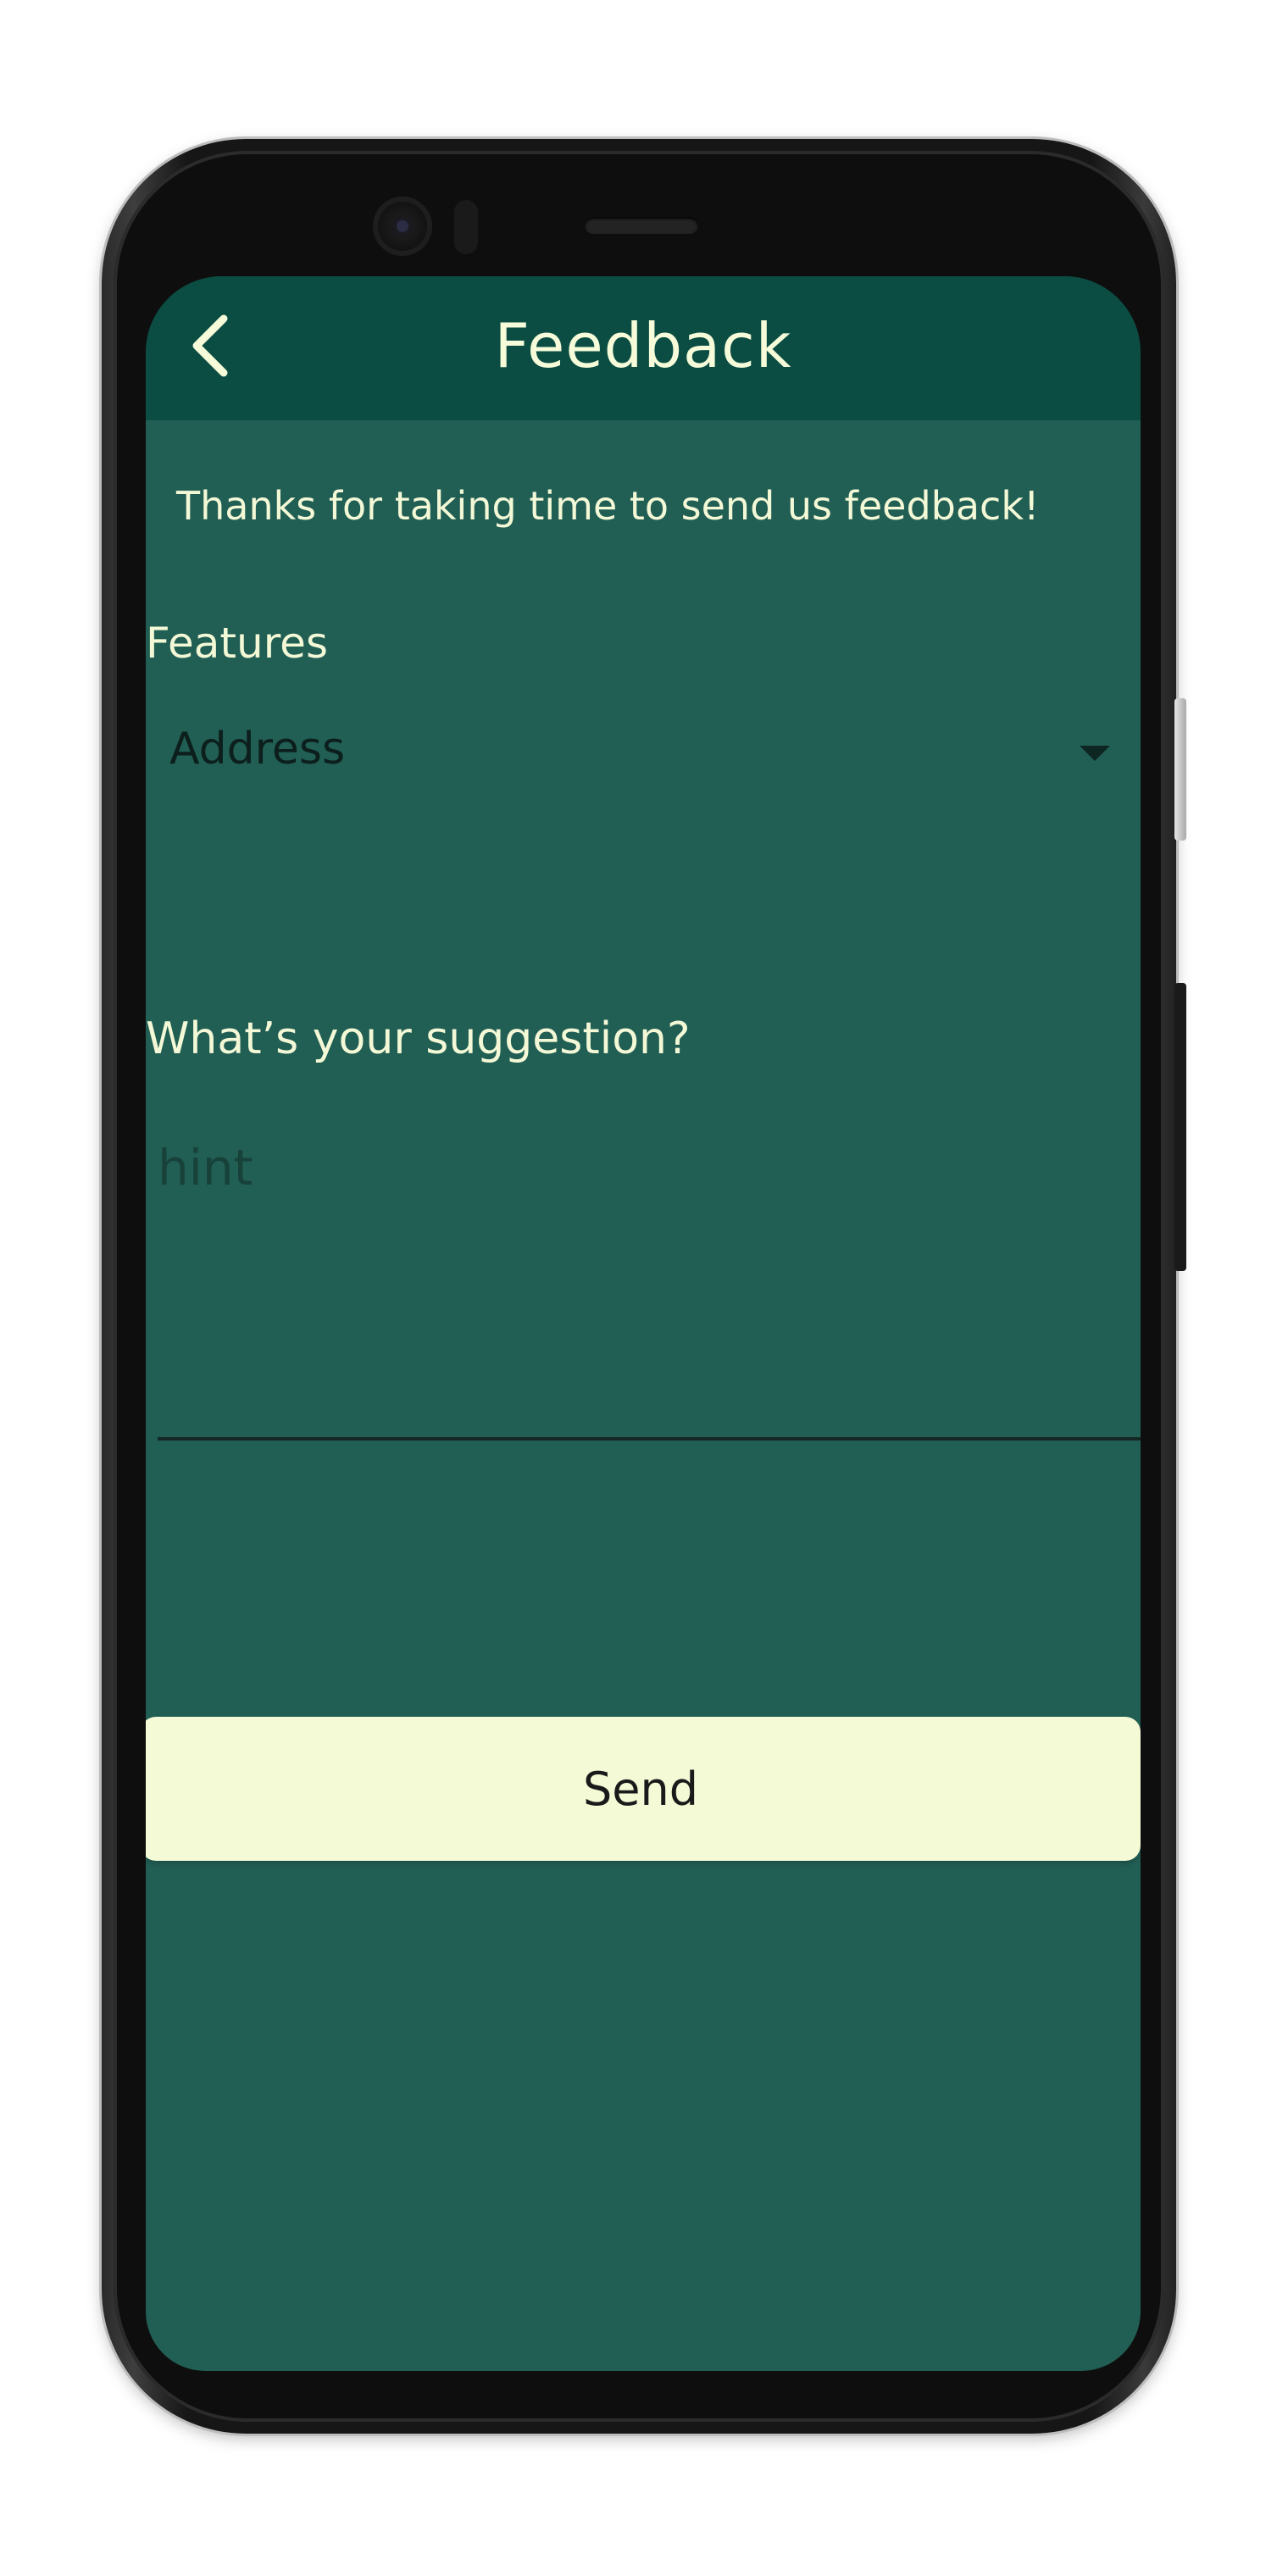 Image resolution: width=1288 pixels, height=2576 pixels. I want to click on page-title: Feedback, so click(643, 345).